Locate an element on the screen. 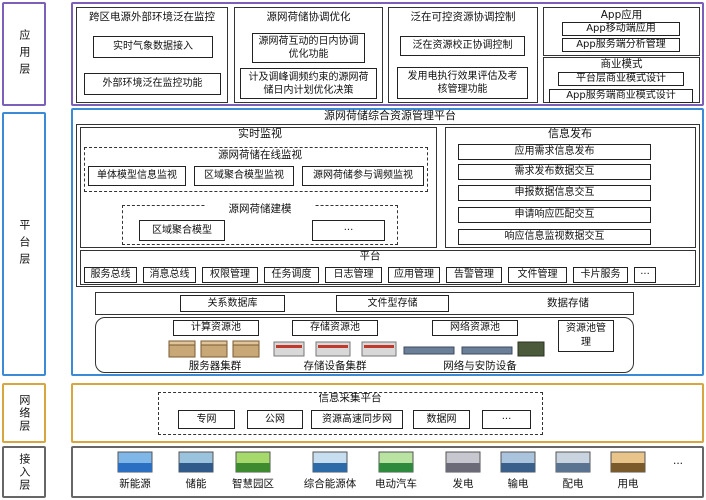  platform-bar-item: 任务调度 is located at coordinates (291, 275).